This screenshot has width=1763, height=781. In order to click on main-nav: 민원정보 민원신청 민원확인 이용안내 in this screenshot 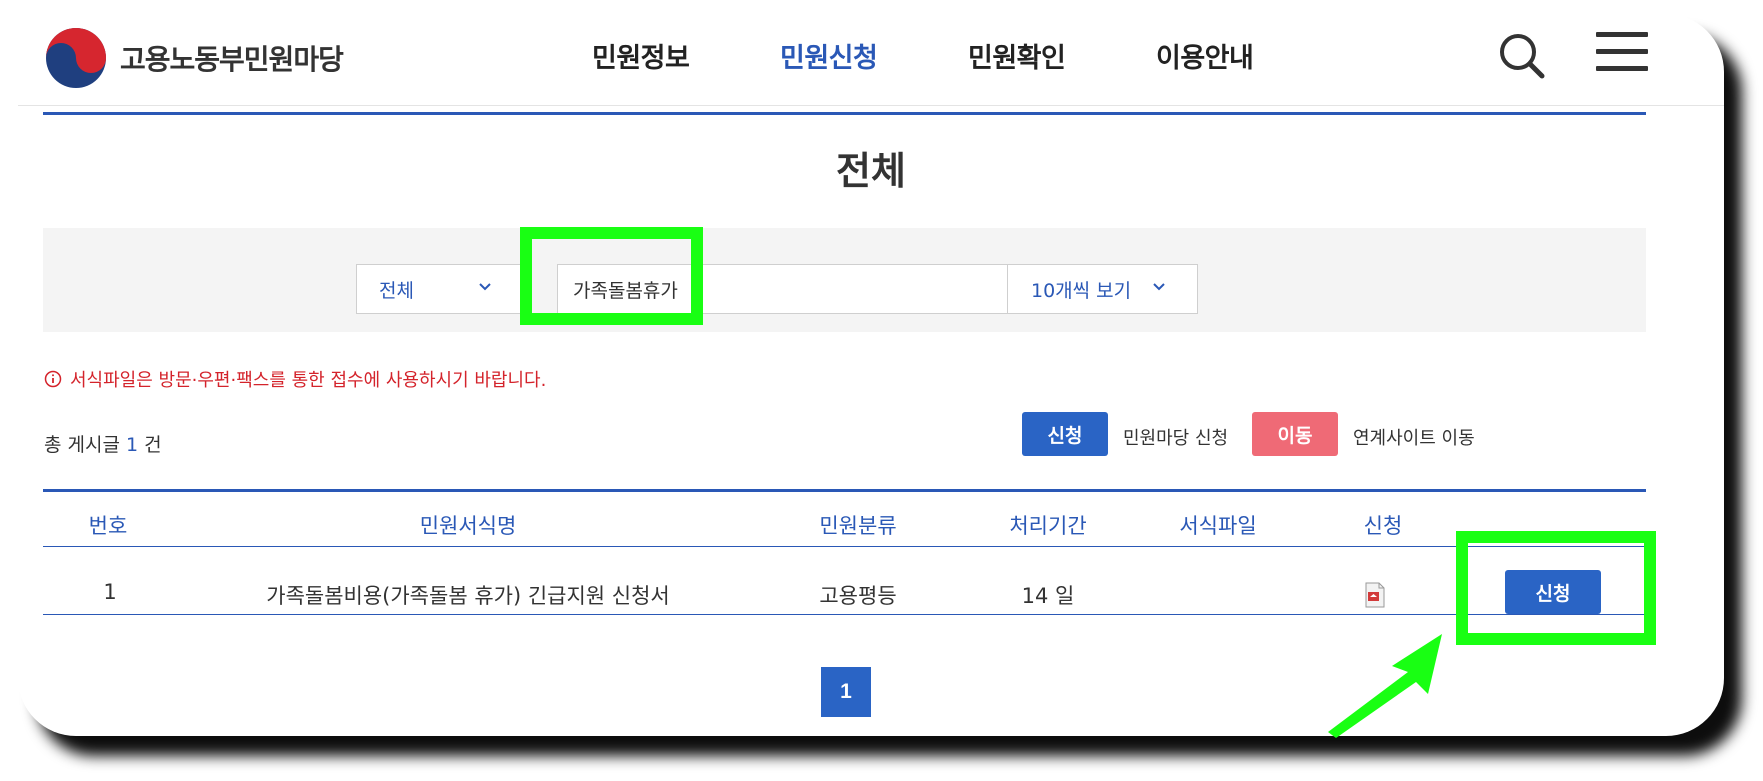, I will do `click(871, 56)`.